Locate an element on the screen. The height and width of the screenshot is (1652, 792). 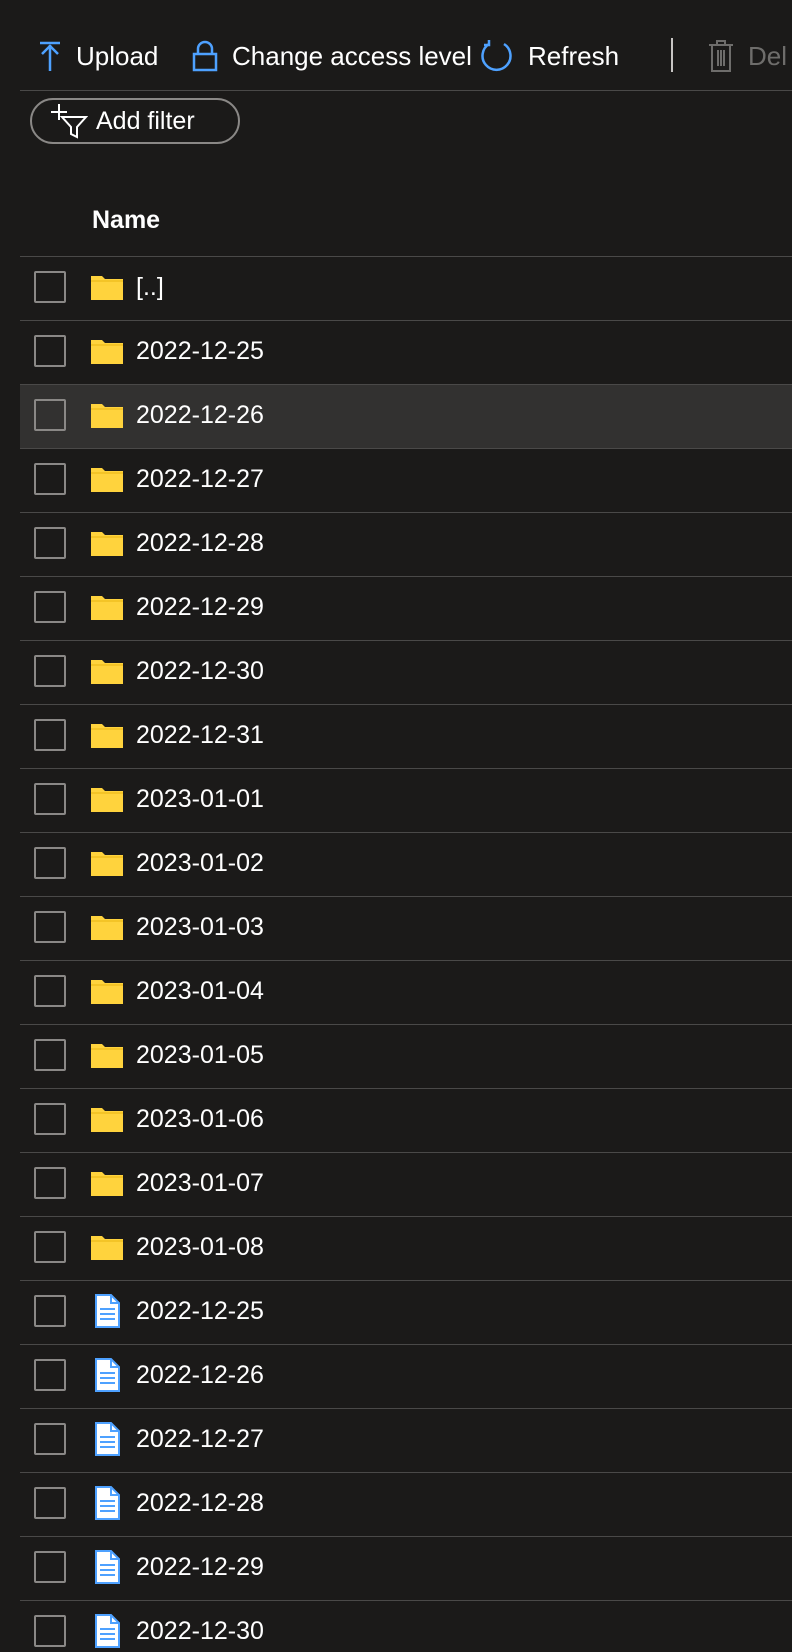
folder-row: 2023-01-06 is located at coordinates (406, 1121).